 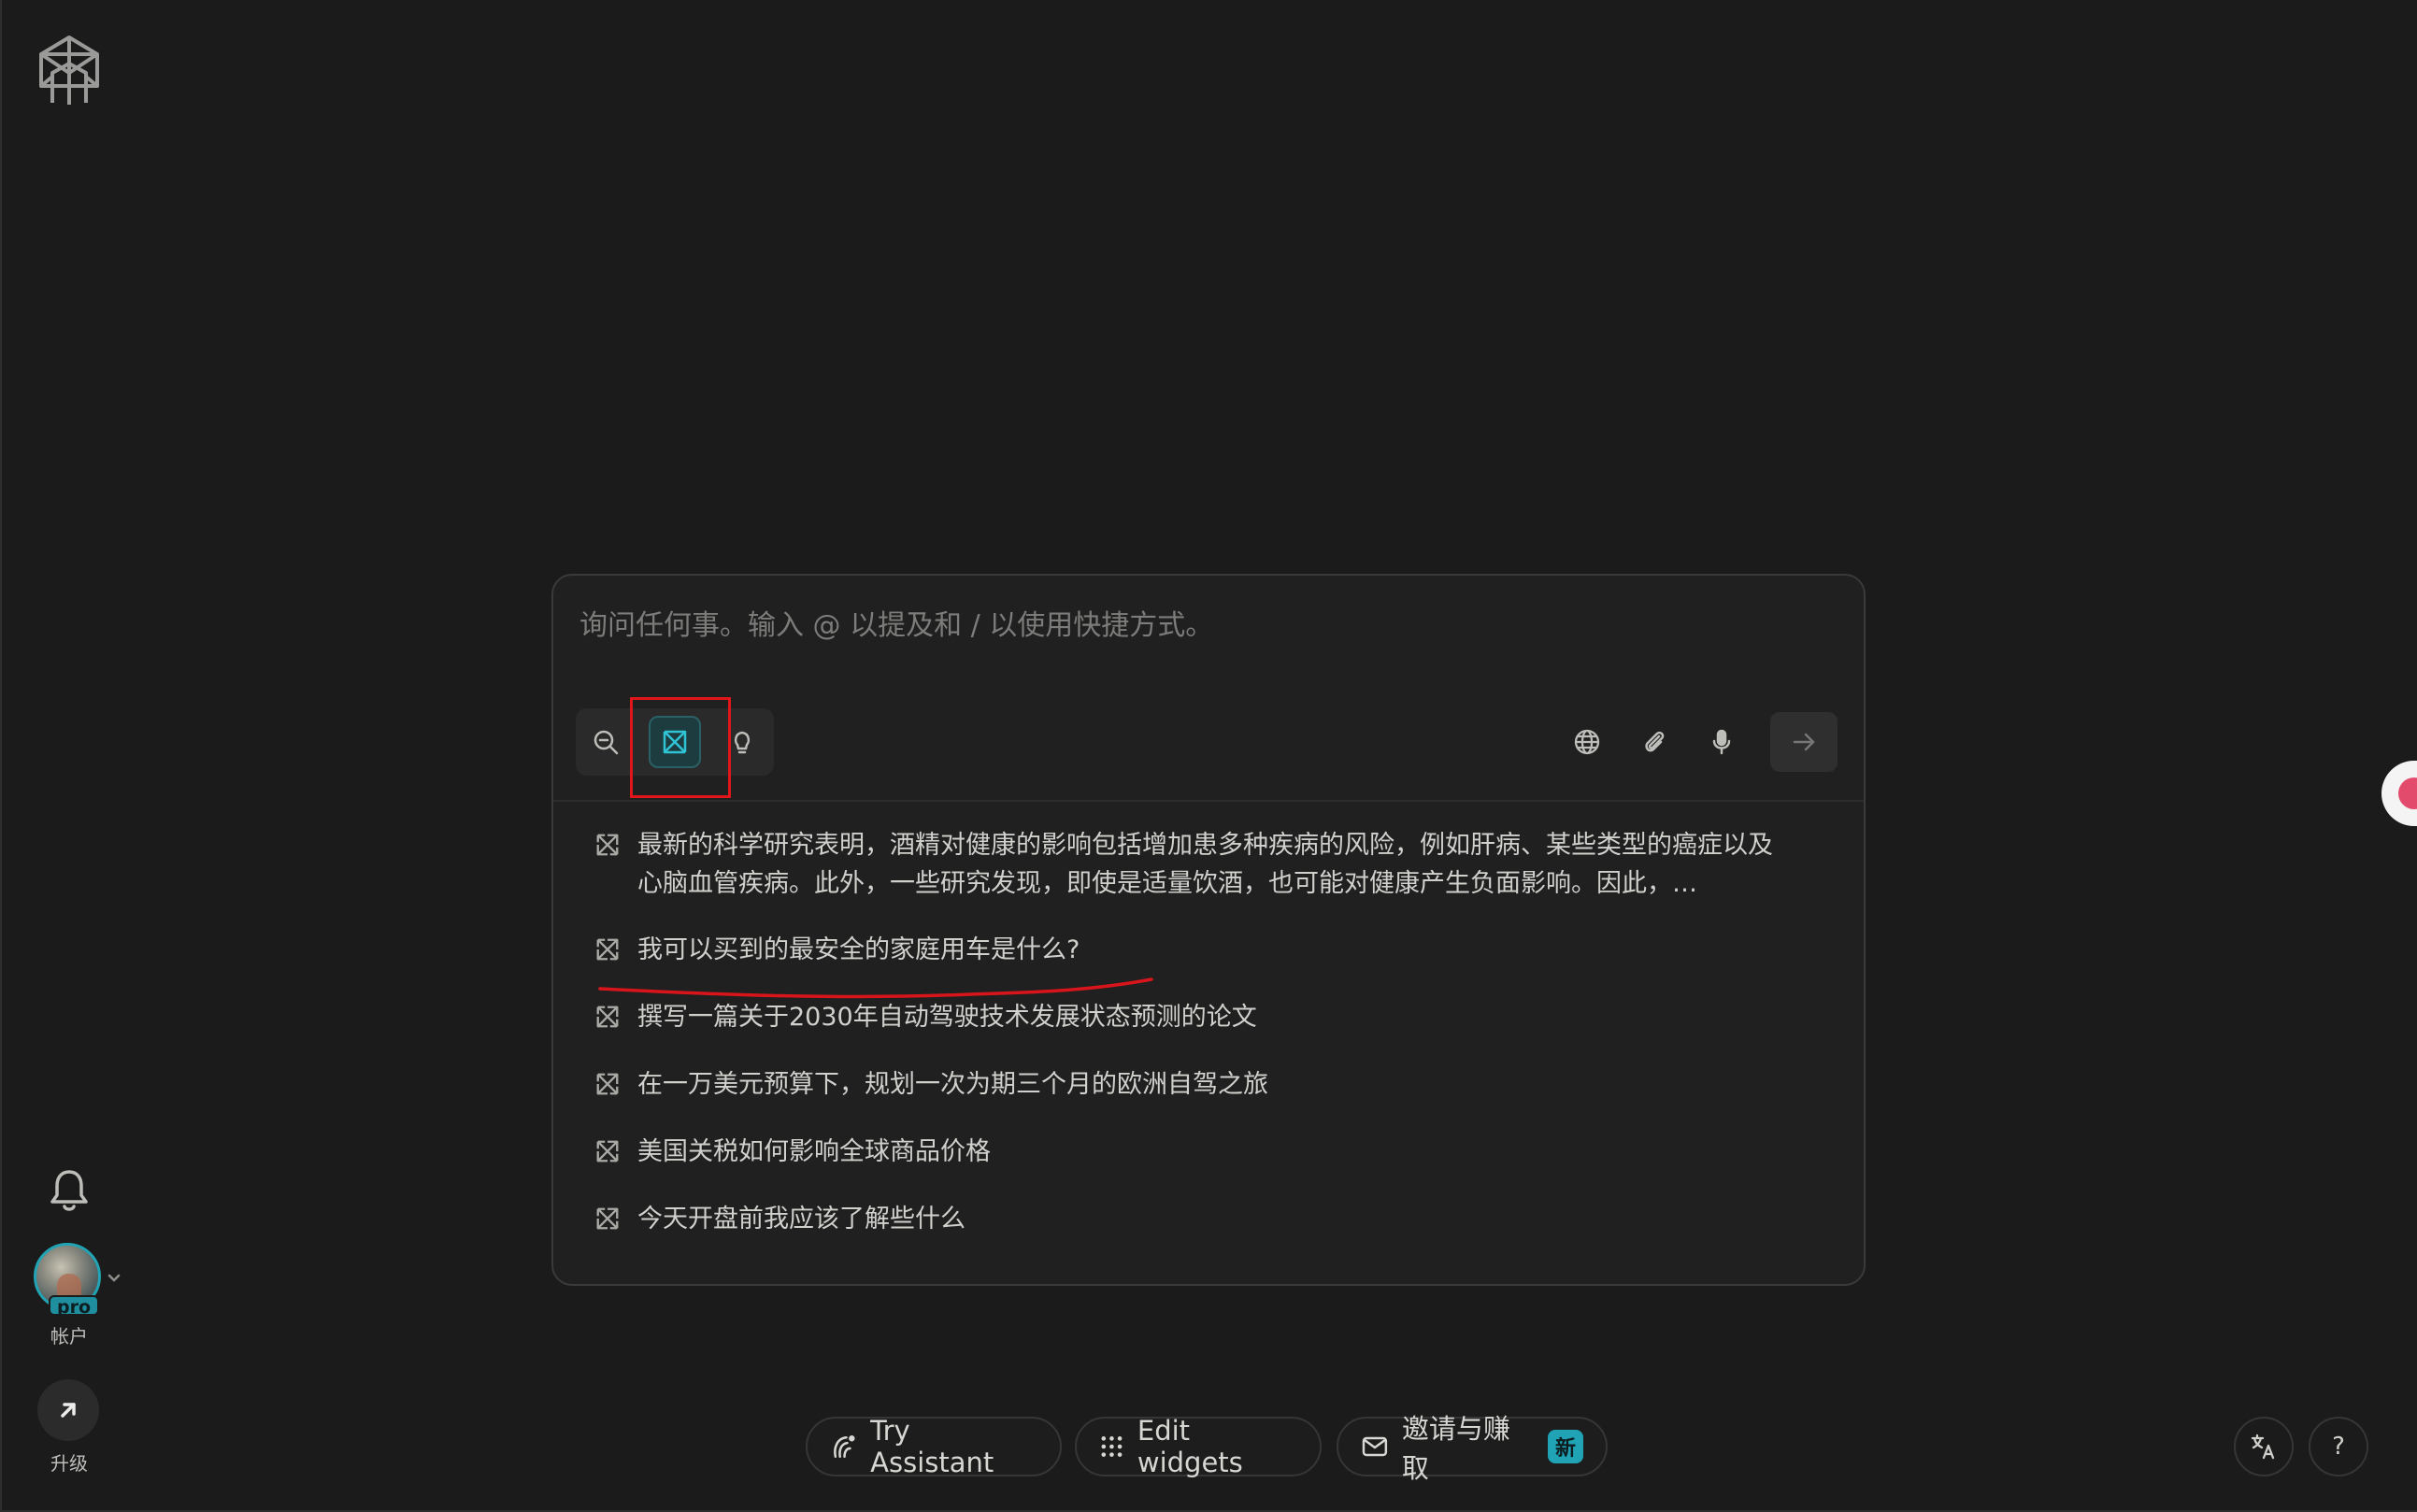 I want to click on assistant-icon, so click(x=844, y=1446).